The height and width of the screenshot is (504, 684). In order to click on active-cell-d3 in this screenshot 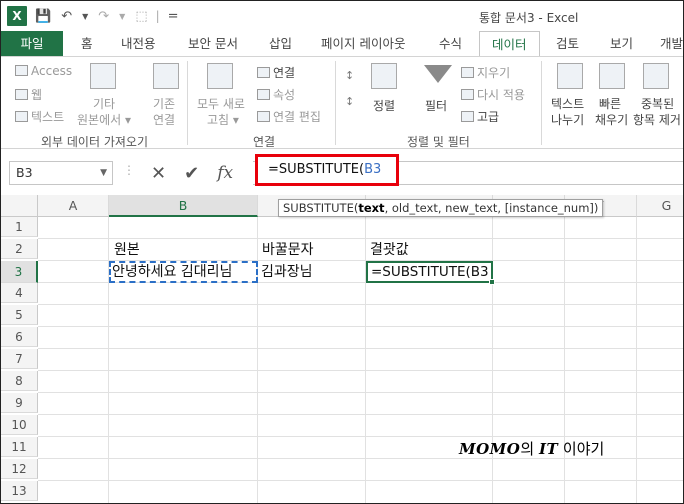, I will do `click(429, 272)`.